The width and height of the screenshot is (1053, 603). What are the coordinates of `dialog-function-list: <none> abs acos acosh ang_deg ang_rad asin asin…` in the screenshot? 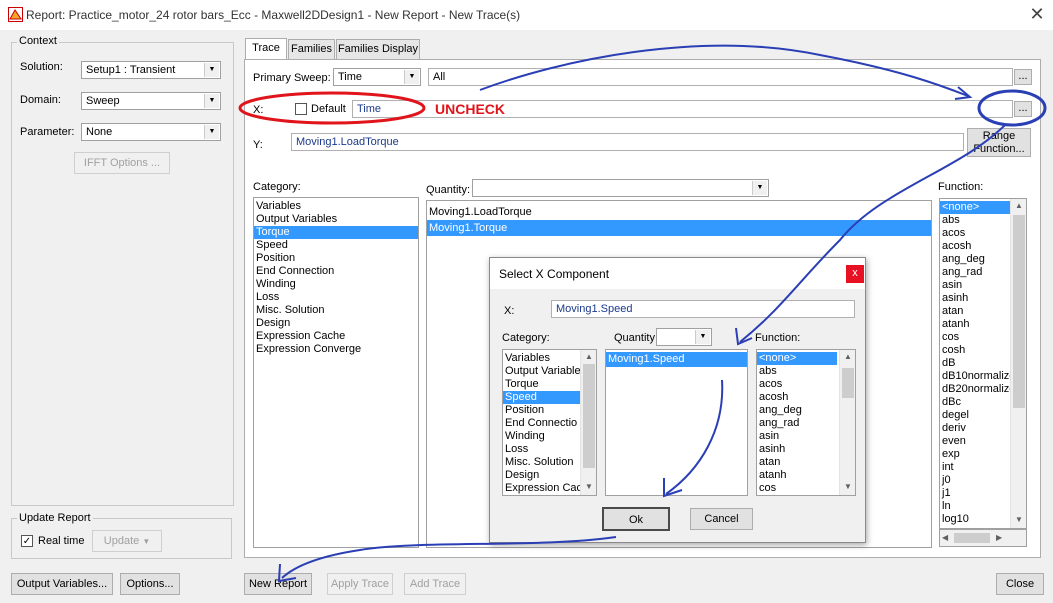 It's located at (806, 422).